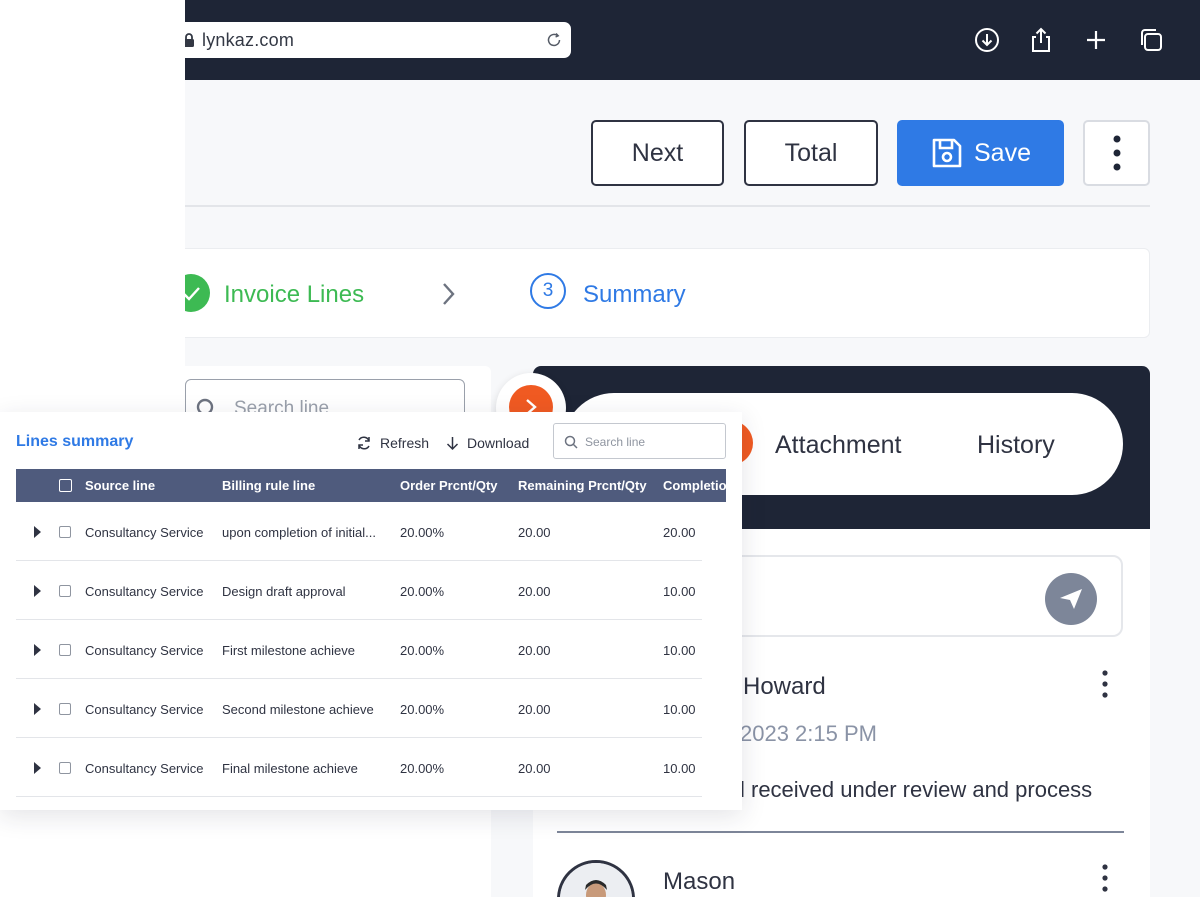 The width and height of the screenshot is (1200, 897). What do you see at coordinates (364, 443) in the screenshot?
I see `refresh-icon` at bounding box center [364, 443].